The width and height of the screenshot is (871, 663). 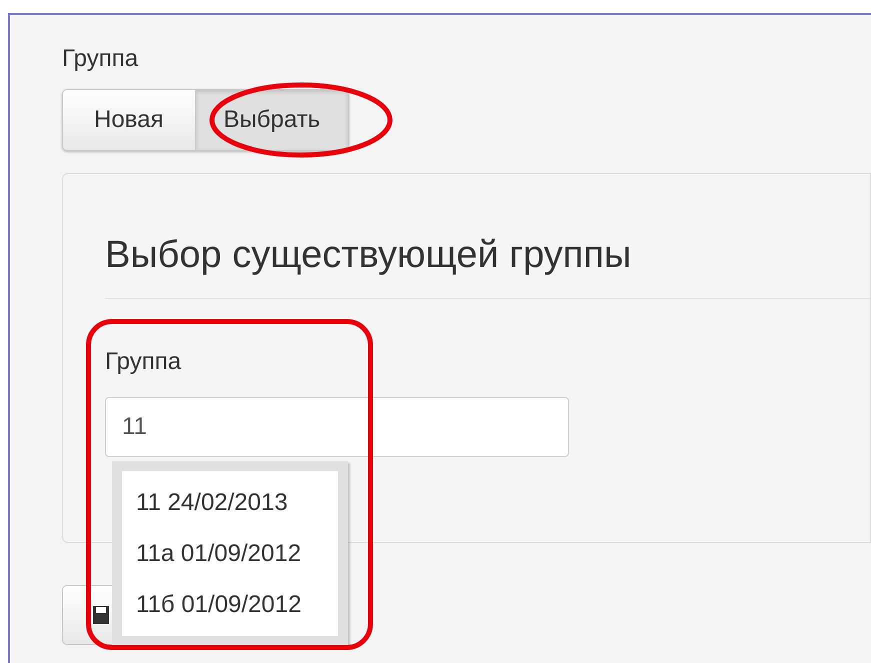 I want to click on group-input: 11, so click(x=337, y=427).